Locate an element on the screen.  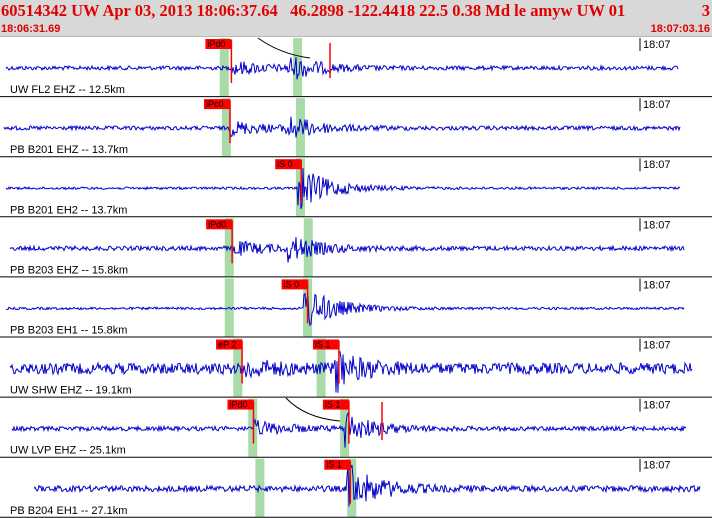
channel-row: 18:07 iPd0 UW FL2 EHZ -- 12.5km is located at coordinates (356, 68).